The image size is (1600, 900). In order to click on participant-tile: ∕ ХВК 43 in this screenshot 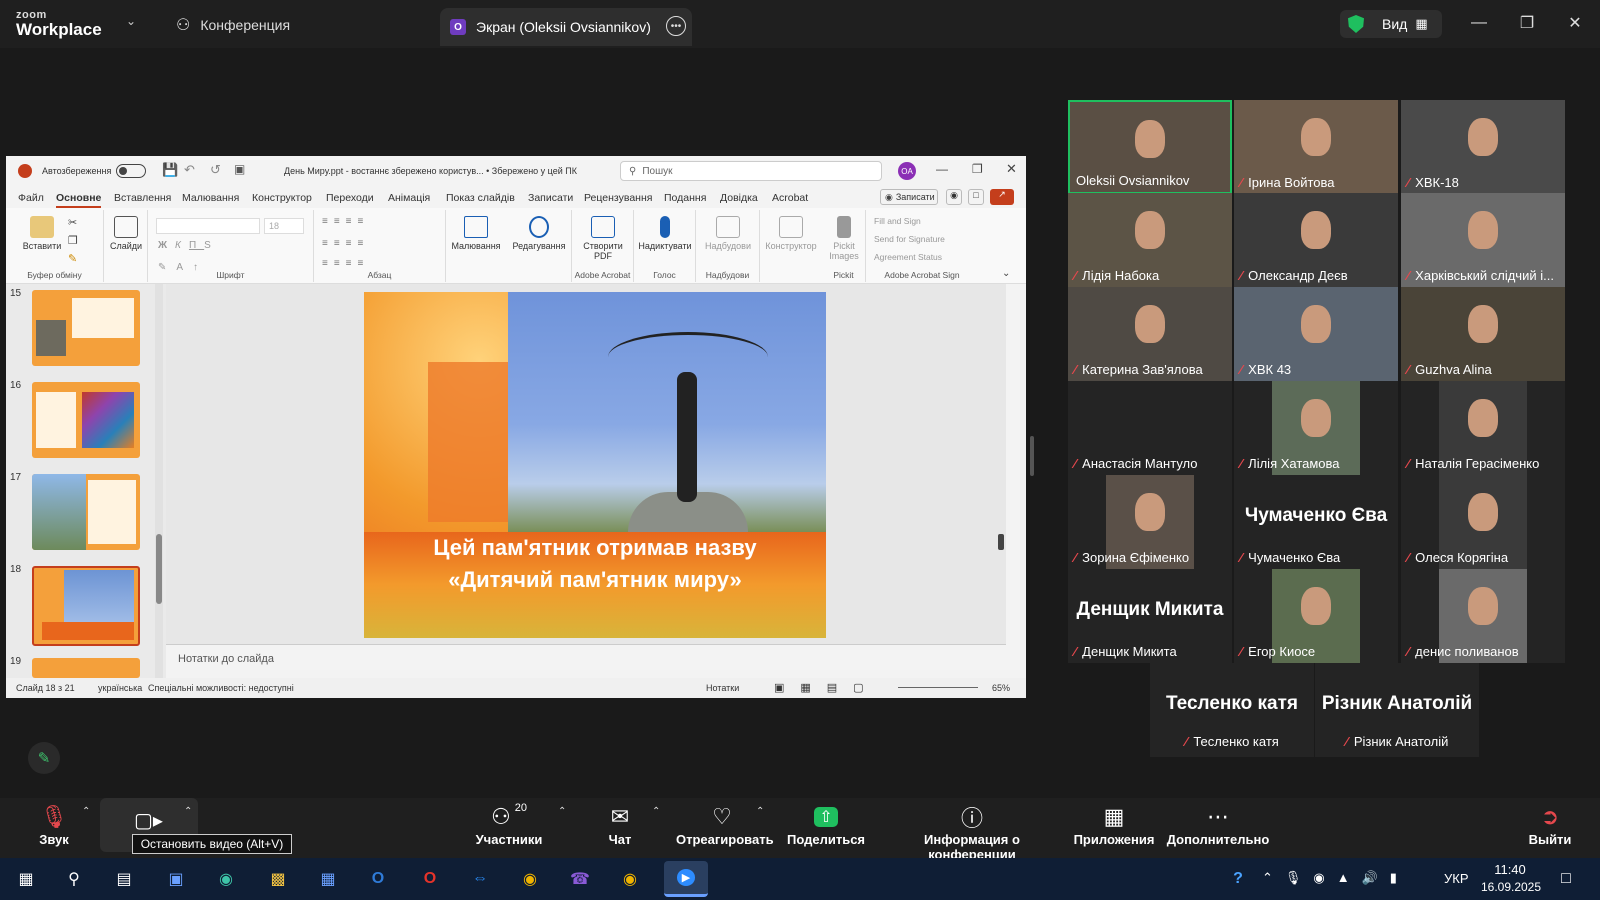, I will do `click(1316, 334)`.